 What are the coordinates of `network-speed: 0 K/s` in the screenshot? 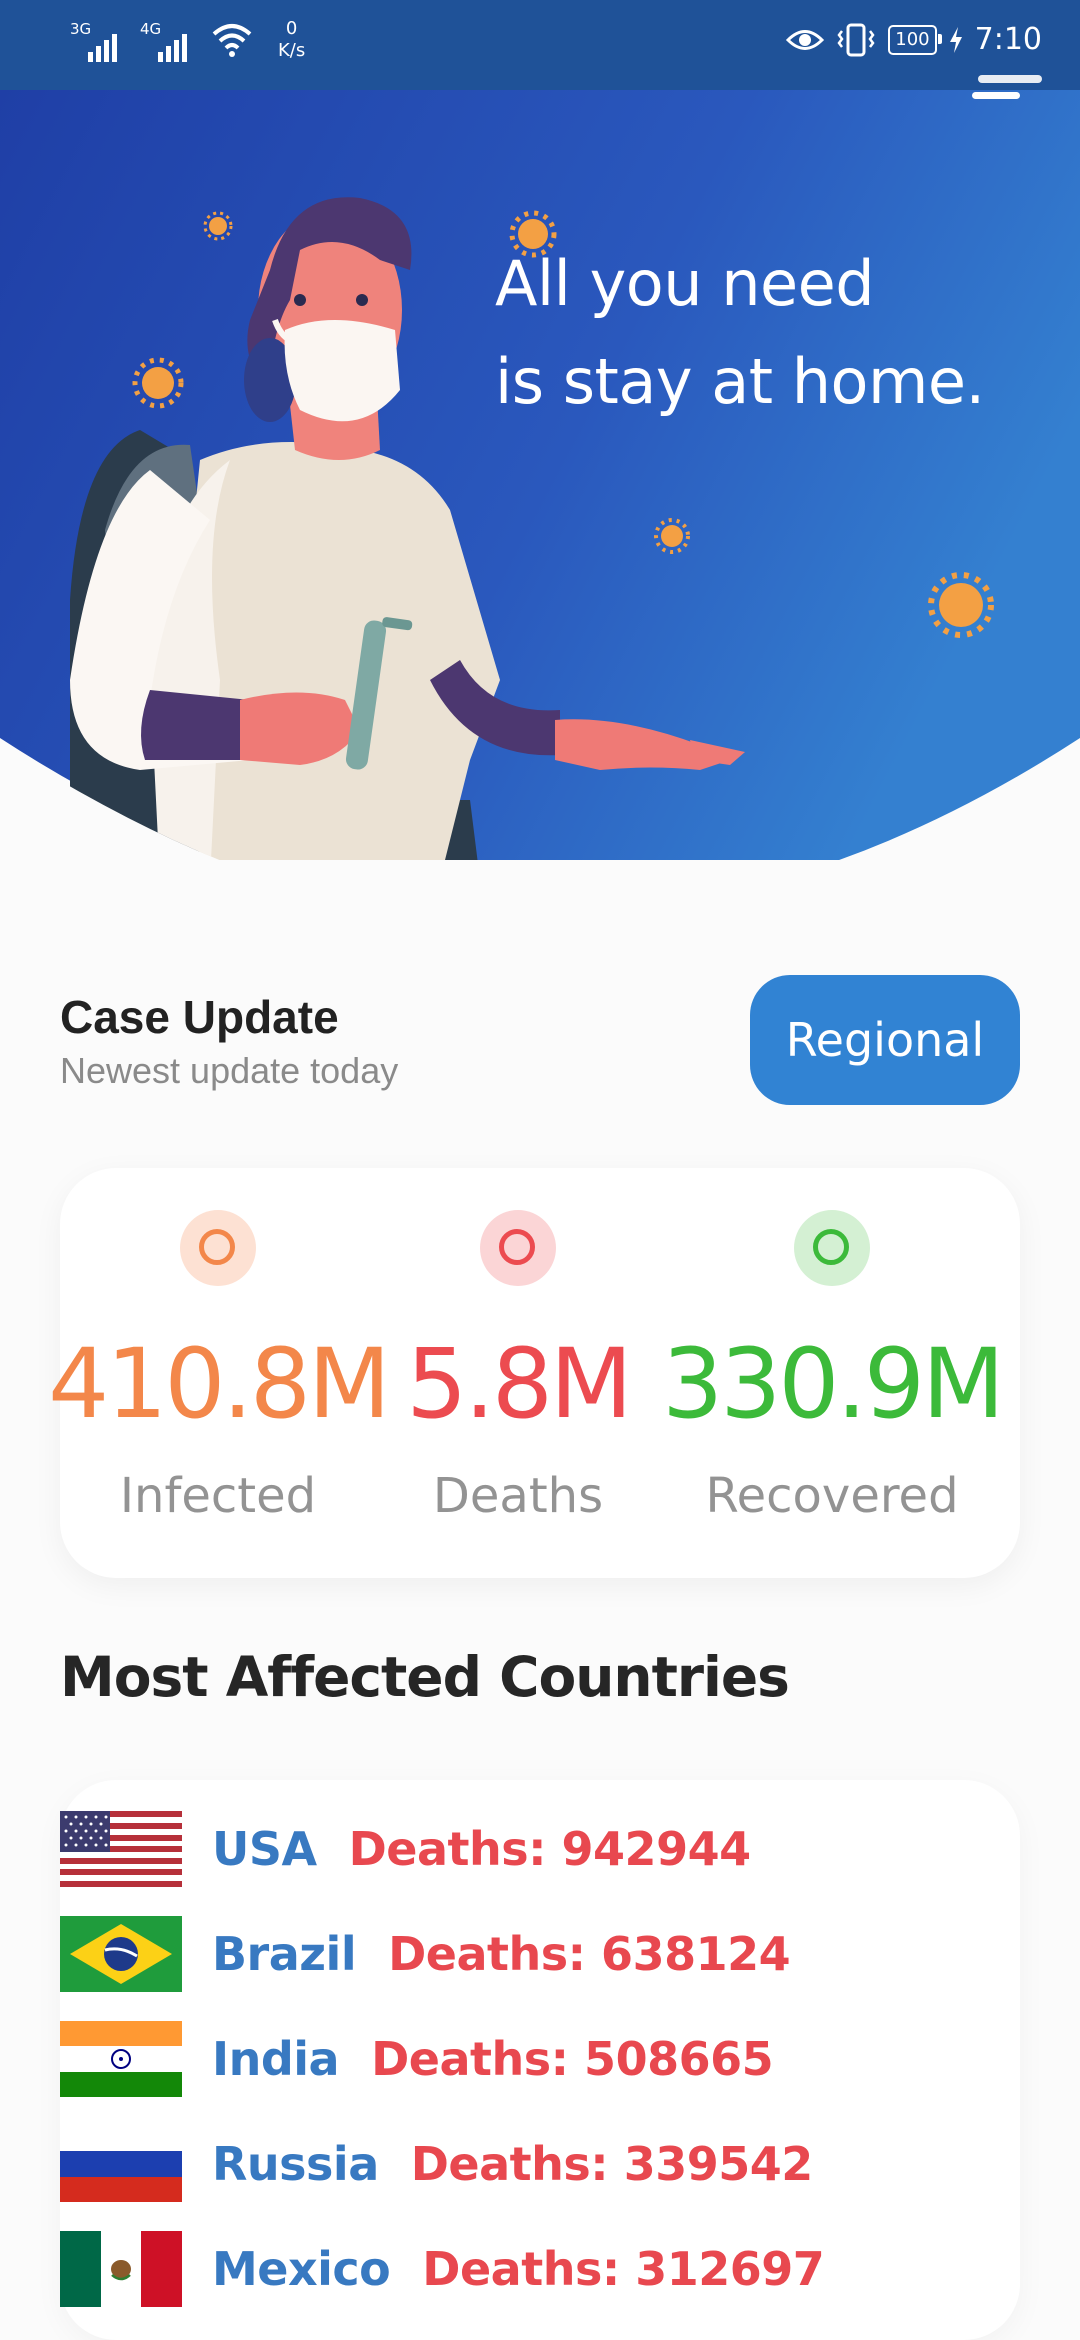 It's located at (291, 40).